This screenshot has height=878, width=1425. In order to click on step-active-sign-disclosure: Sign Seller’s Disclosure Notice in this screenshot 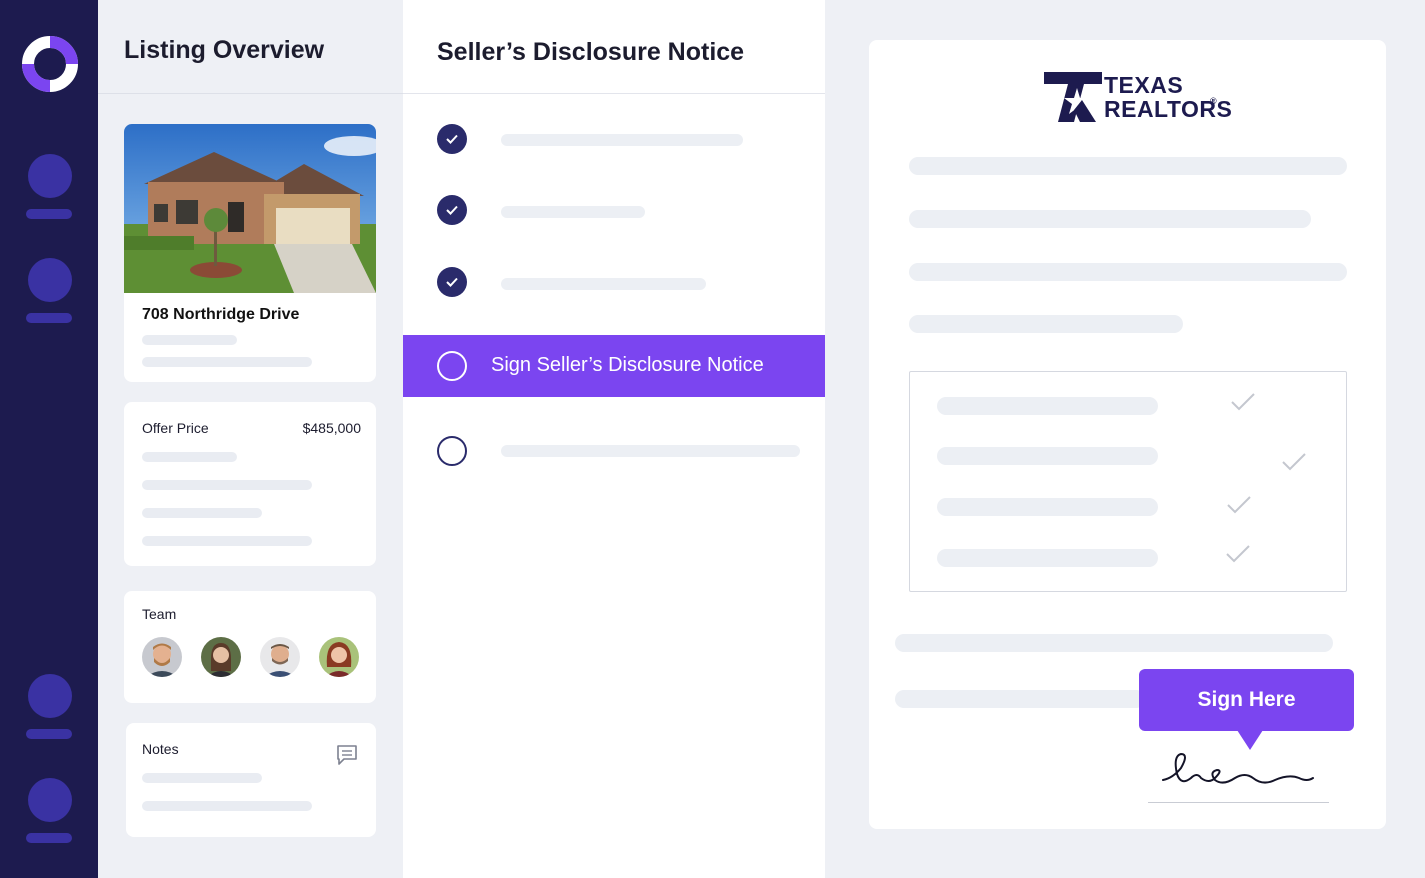, I will do `click(614, 366)`.